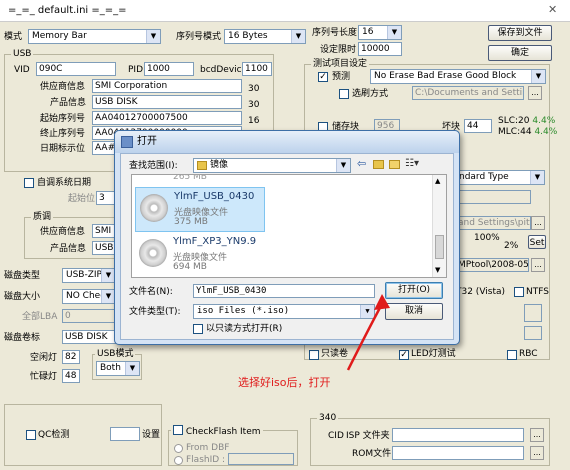 The width and height of the screenshot is (570, 470). Describe the element at coordinates (31, 435) in the screenshot. I see `qc-checkbox` at that location.